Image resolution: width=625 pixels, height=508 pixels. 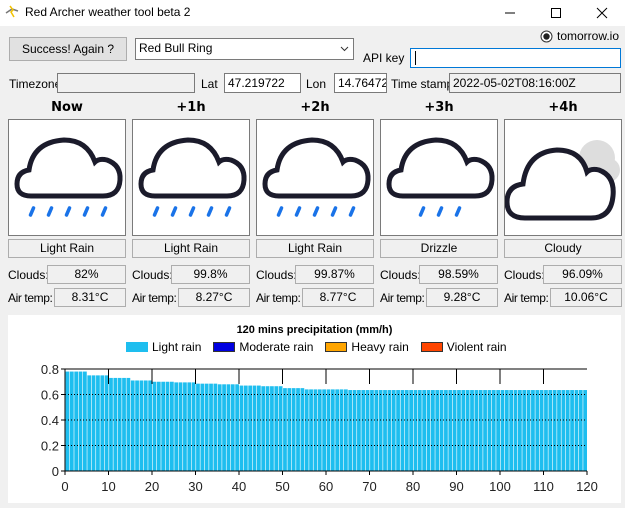 I want to click on lat-field: 47.219722, so click(x=262, y=83).